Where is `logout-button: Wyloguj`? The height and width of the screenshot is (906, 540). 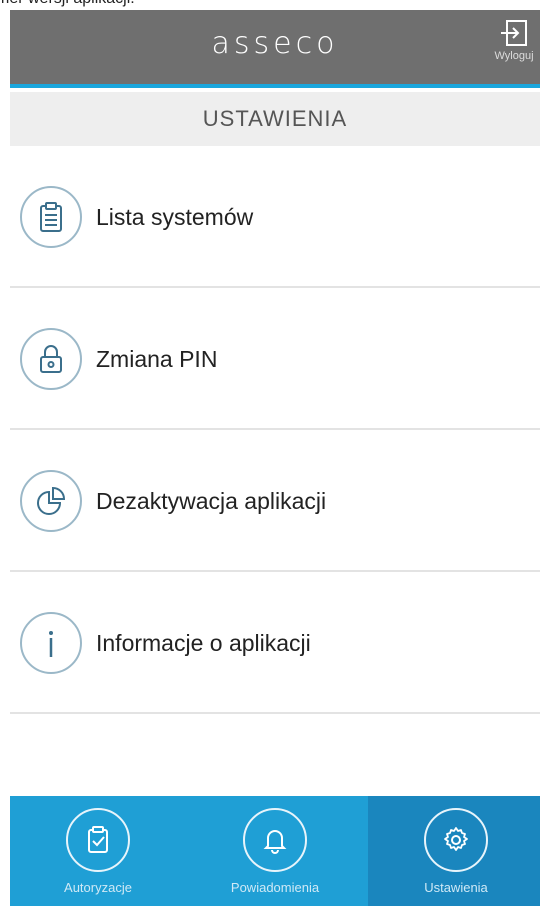
logout-button: Wyloguj is located at coordinates (514, 48).